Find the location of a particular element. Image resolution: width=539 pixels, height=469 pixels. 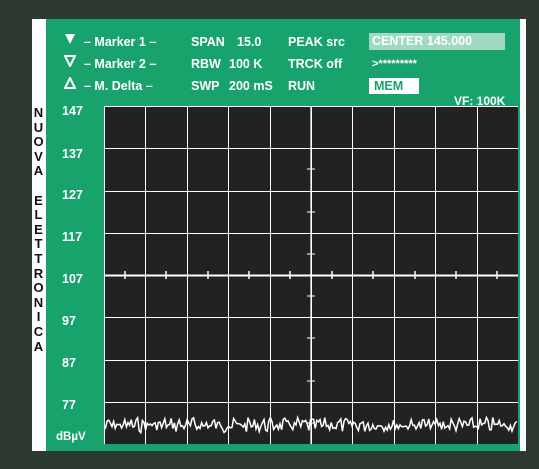

span-value: 15.0 is located at coordinates (249, 42).